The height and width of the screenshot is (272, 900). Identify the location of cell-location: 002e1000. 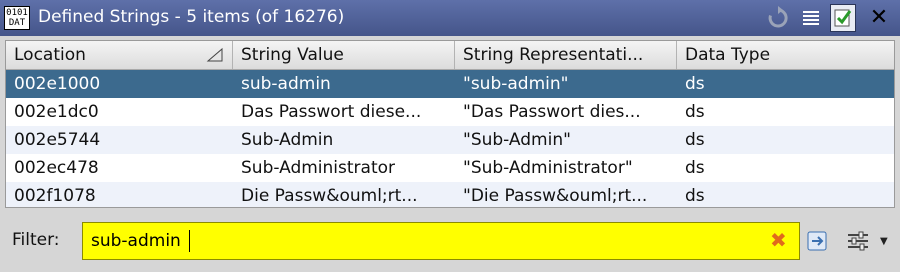
(57, 84).